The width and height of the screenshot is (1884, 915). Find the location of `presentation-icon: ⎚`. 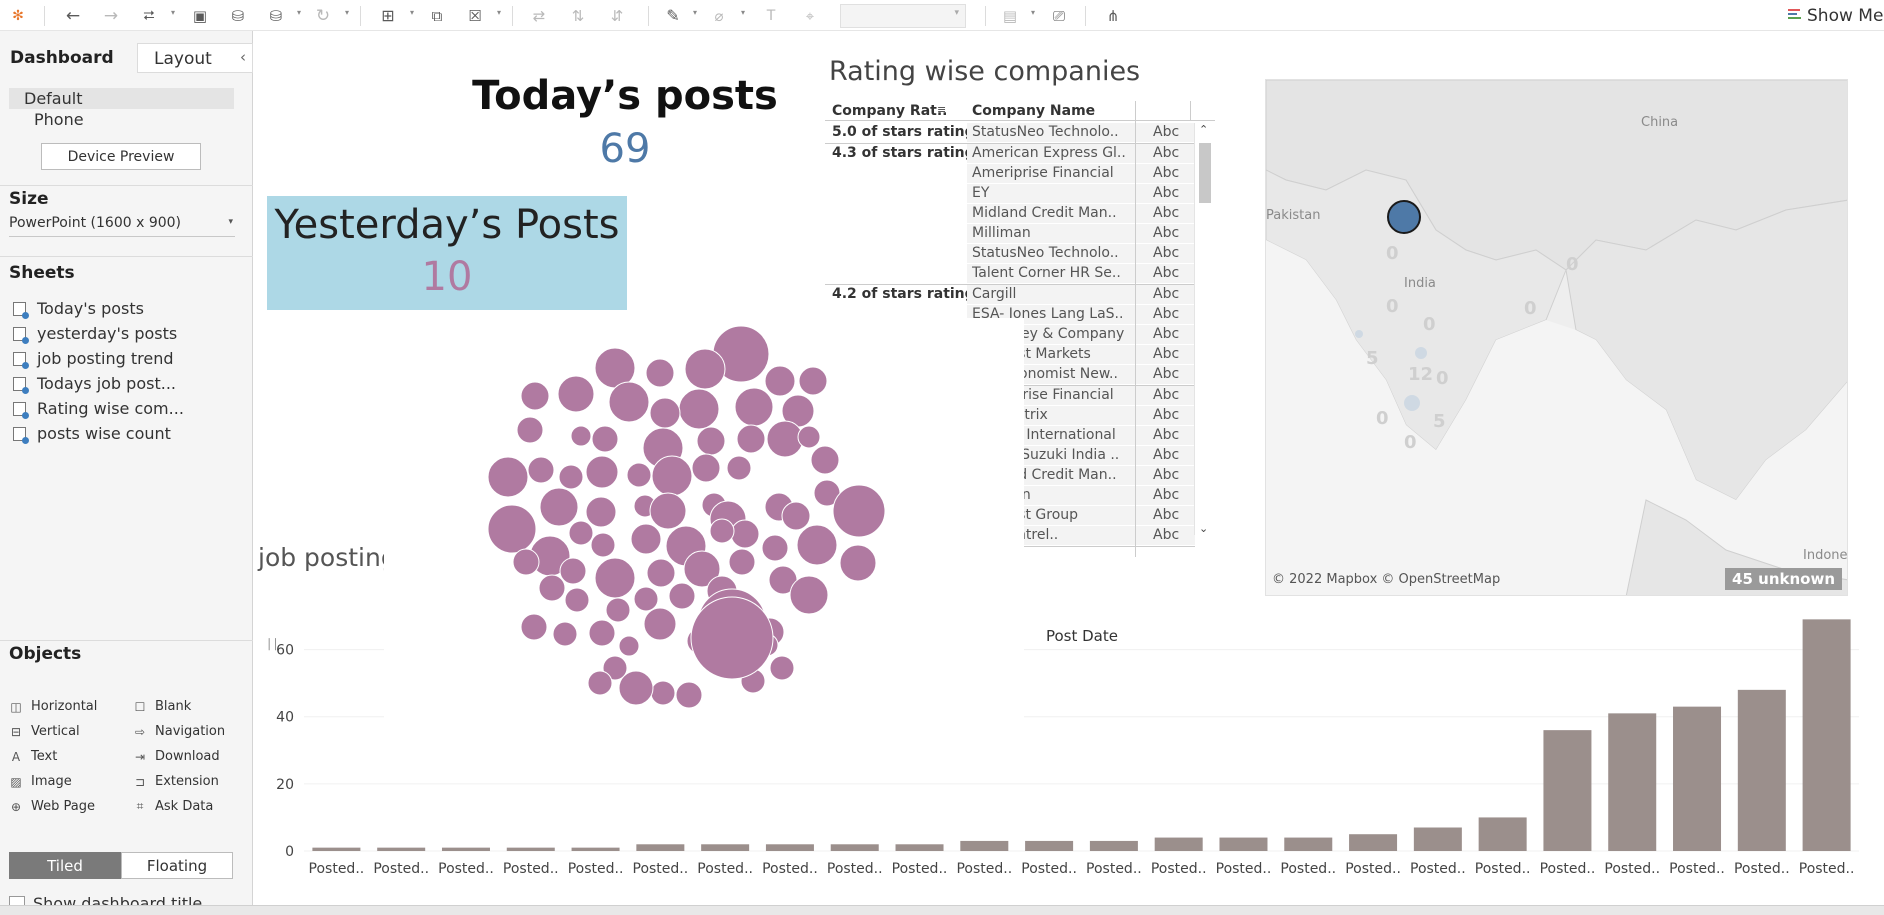

presentation-icon: ⎚ is located at coordinates (1059, 15).